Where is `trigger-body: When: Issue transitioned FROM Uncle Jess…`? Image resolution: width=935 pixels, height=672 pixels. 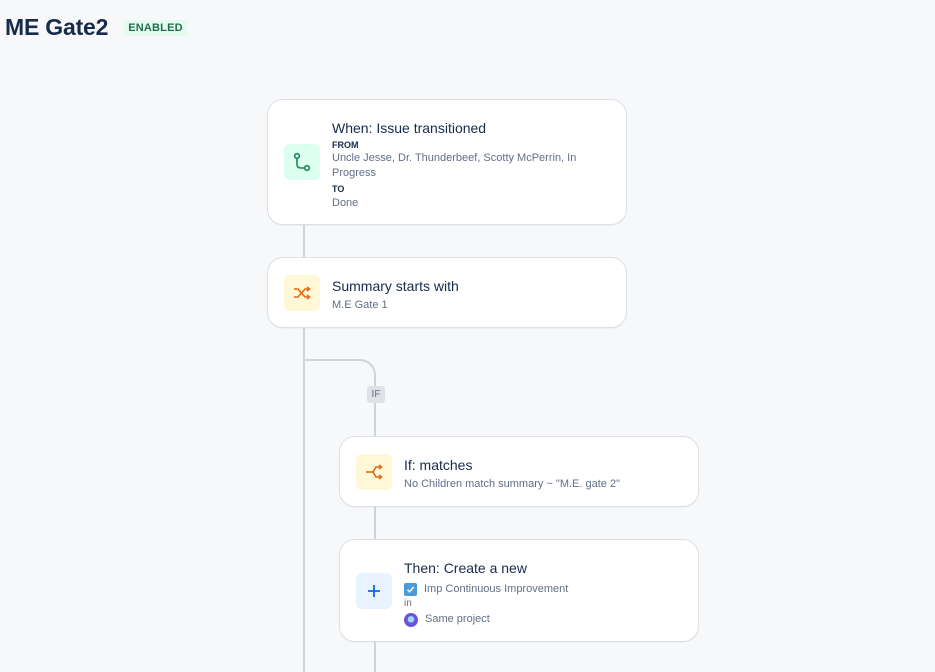 trigger-body: When: Issue transitioned FROM Uncle Jess… is located at coordinates (462, 165).